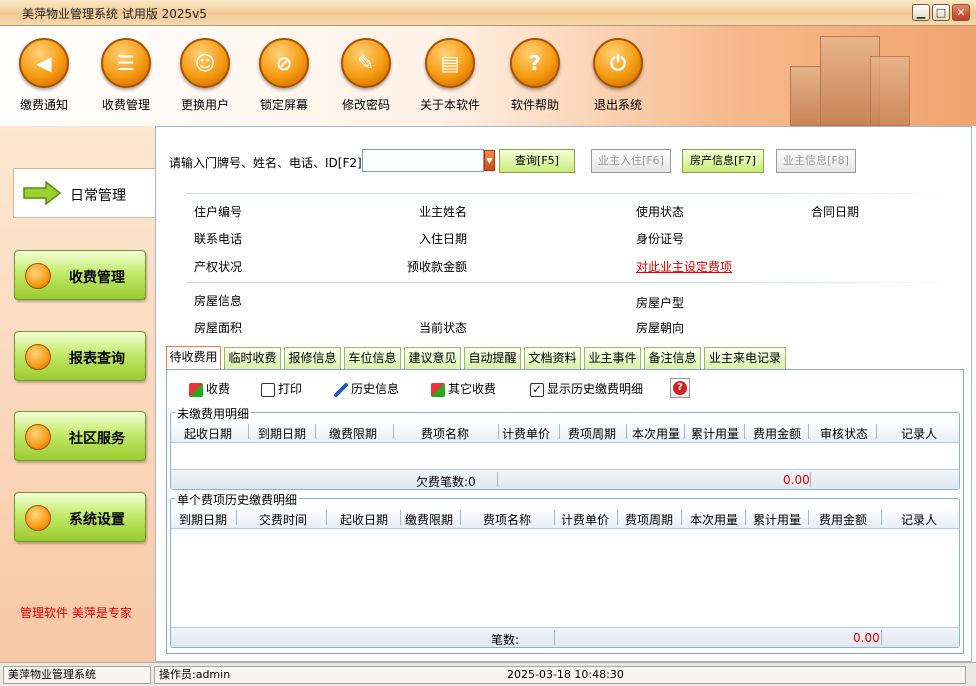 This screenshot has height=686, width=976. Describe the element at coordinates (218, 212) in the screenshot. I see `unit-no-label: 住户编号` at that location.